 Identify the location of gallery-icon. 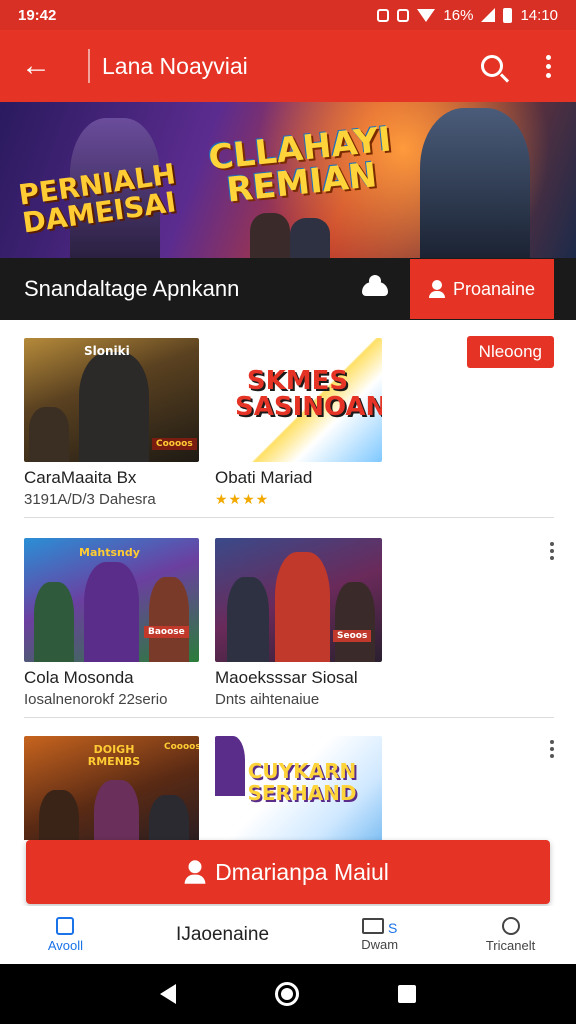
(372, 926).